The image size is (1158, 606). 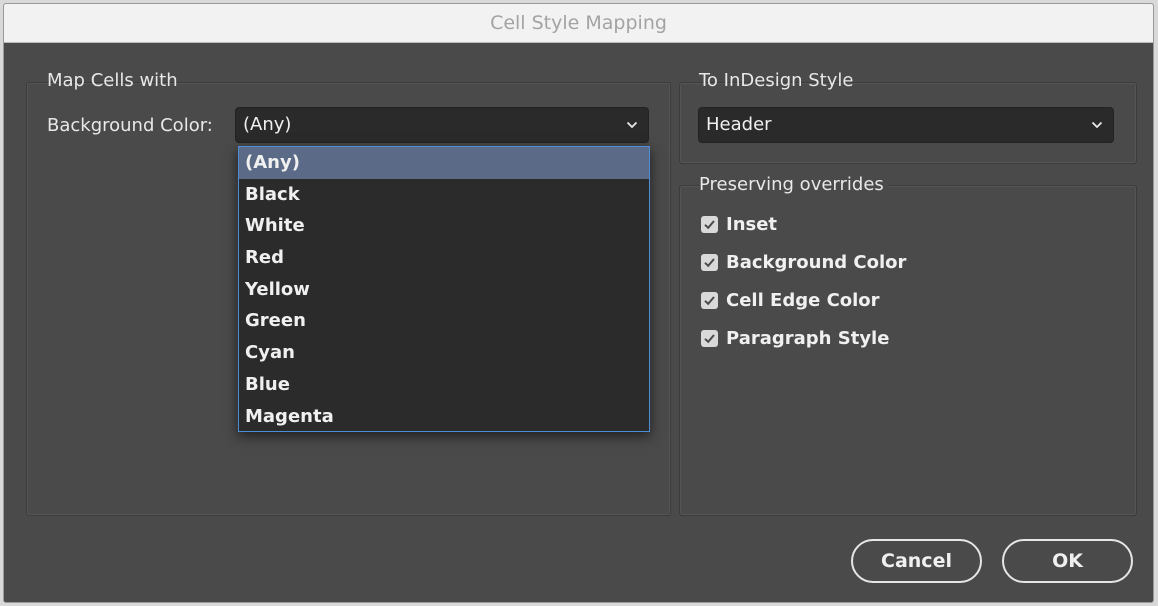 What do you see at coordinates (803, 300) in the screenshot?
I see `cell-edge-color-label: Cell Edge Color` at bounding box center [803, 300].